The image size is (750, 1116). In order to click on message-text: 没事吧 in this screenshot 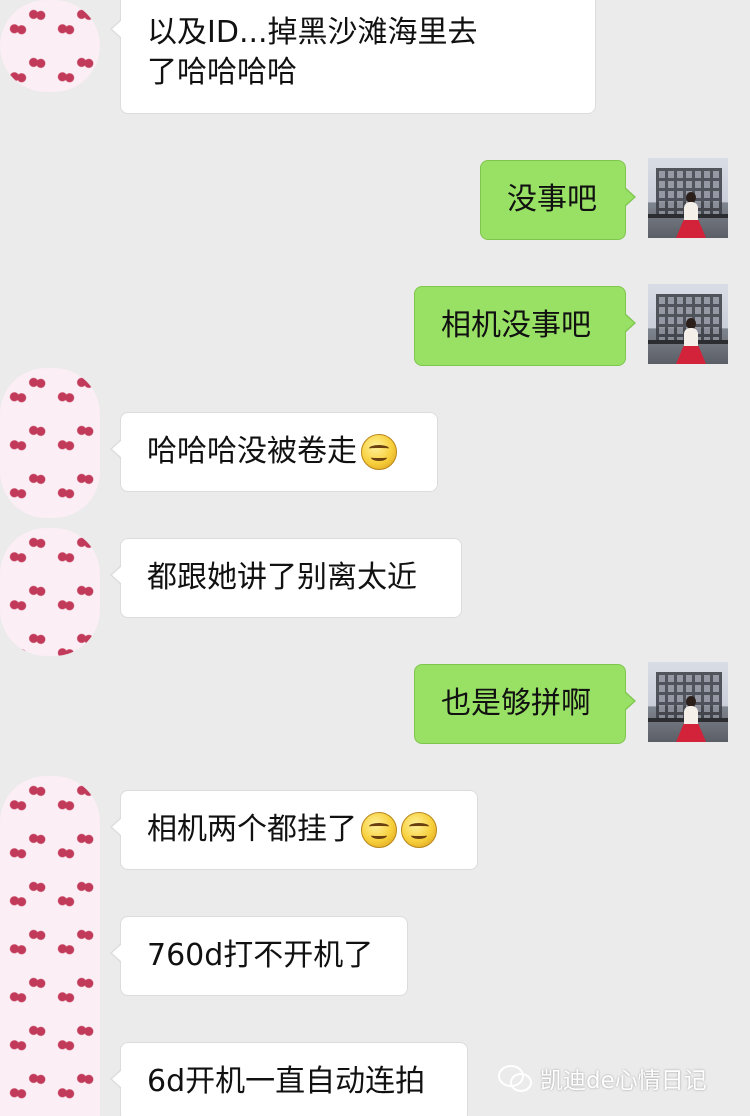, I will do `click(552, 199)`.